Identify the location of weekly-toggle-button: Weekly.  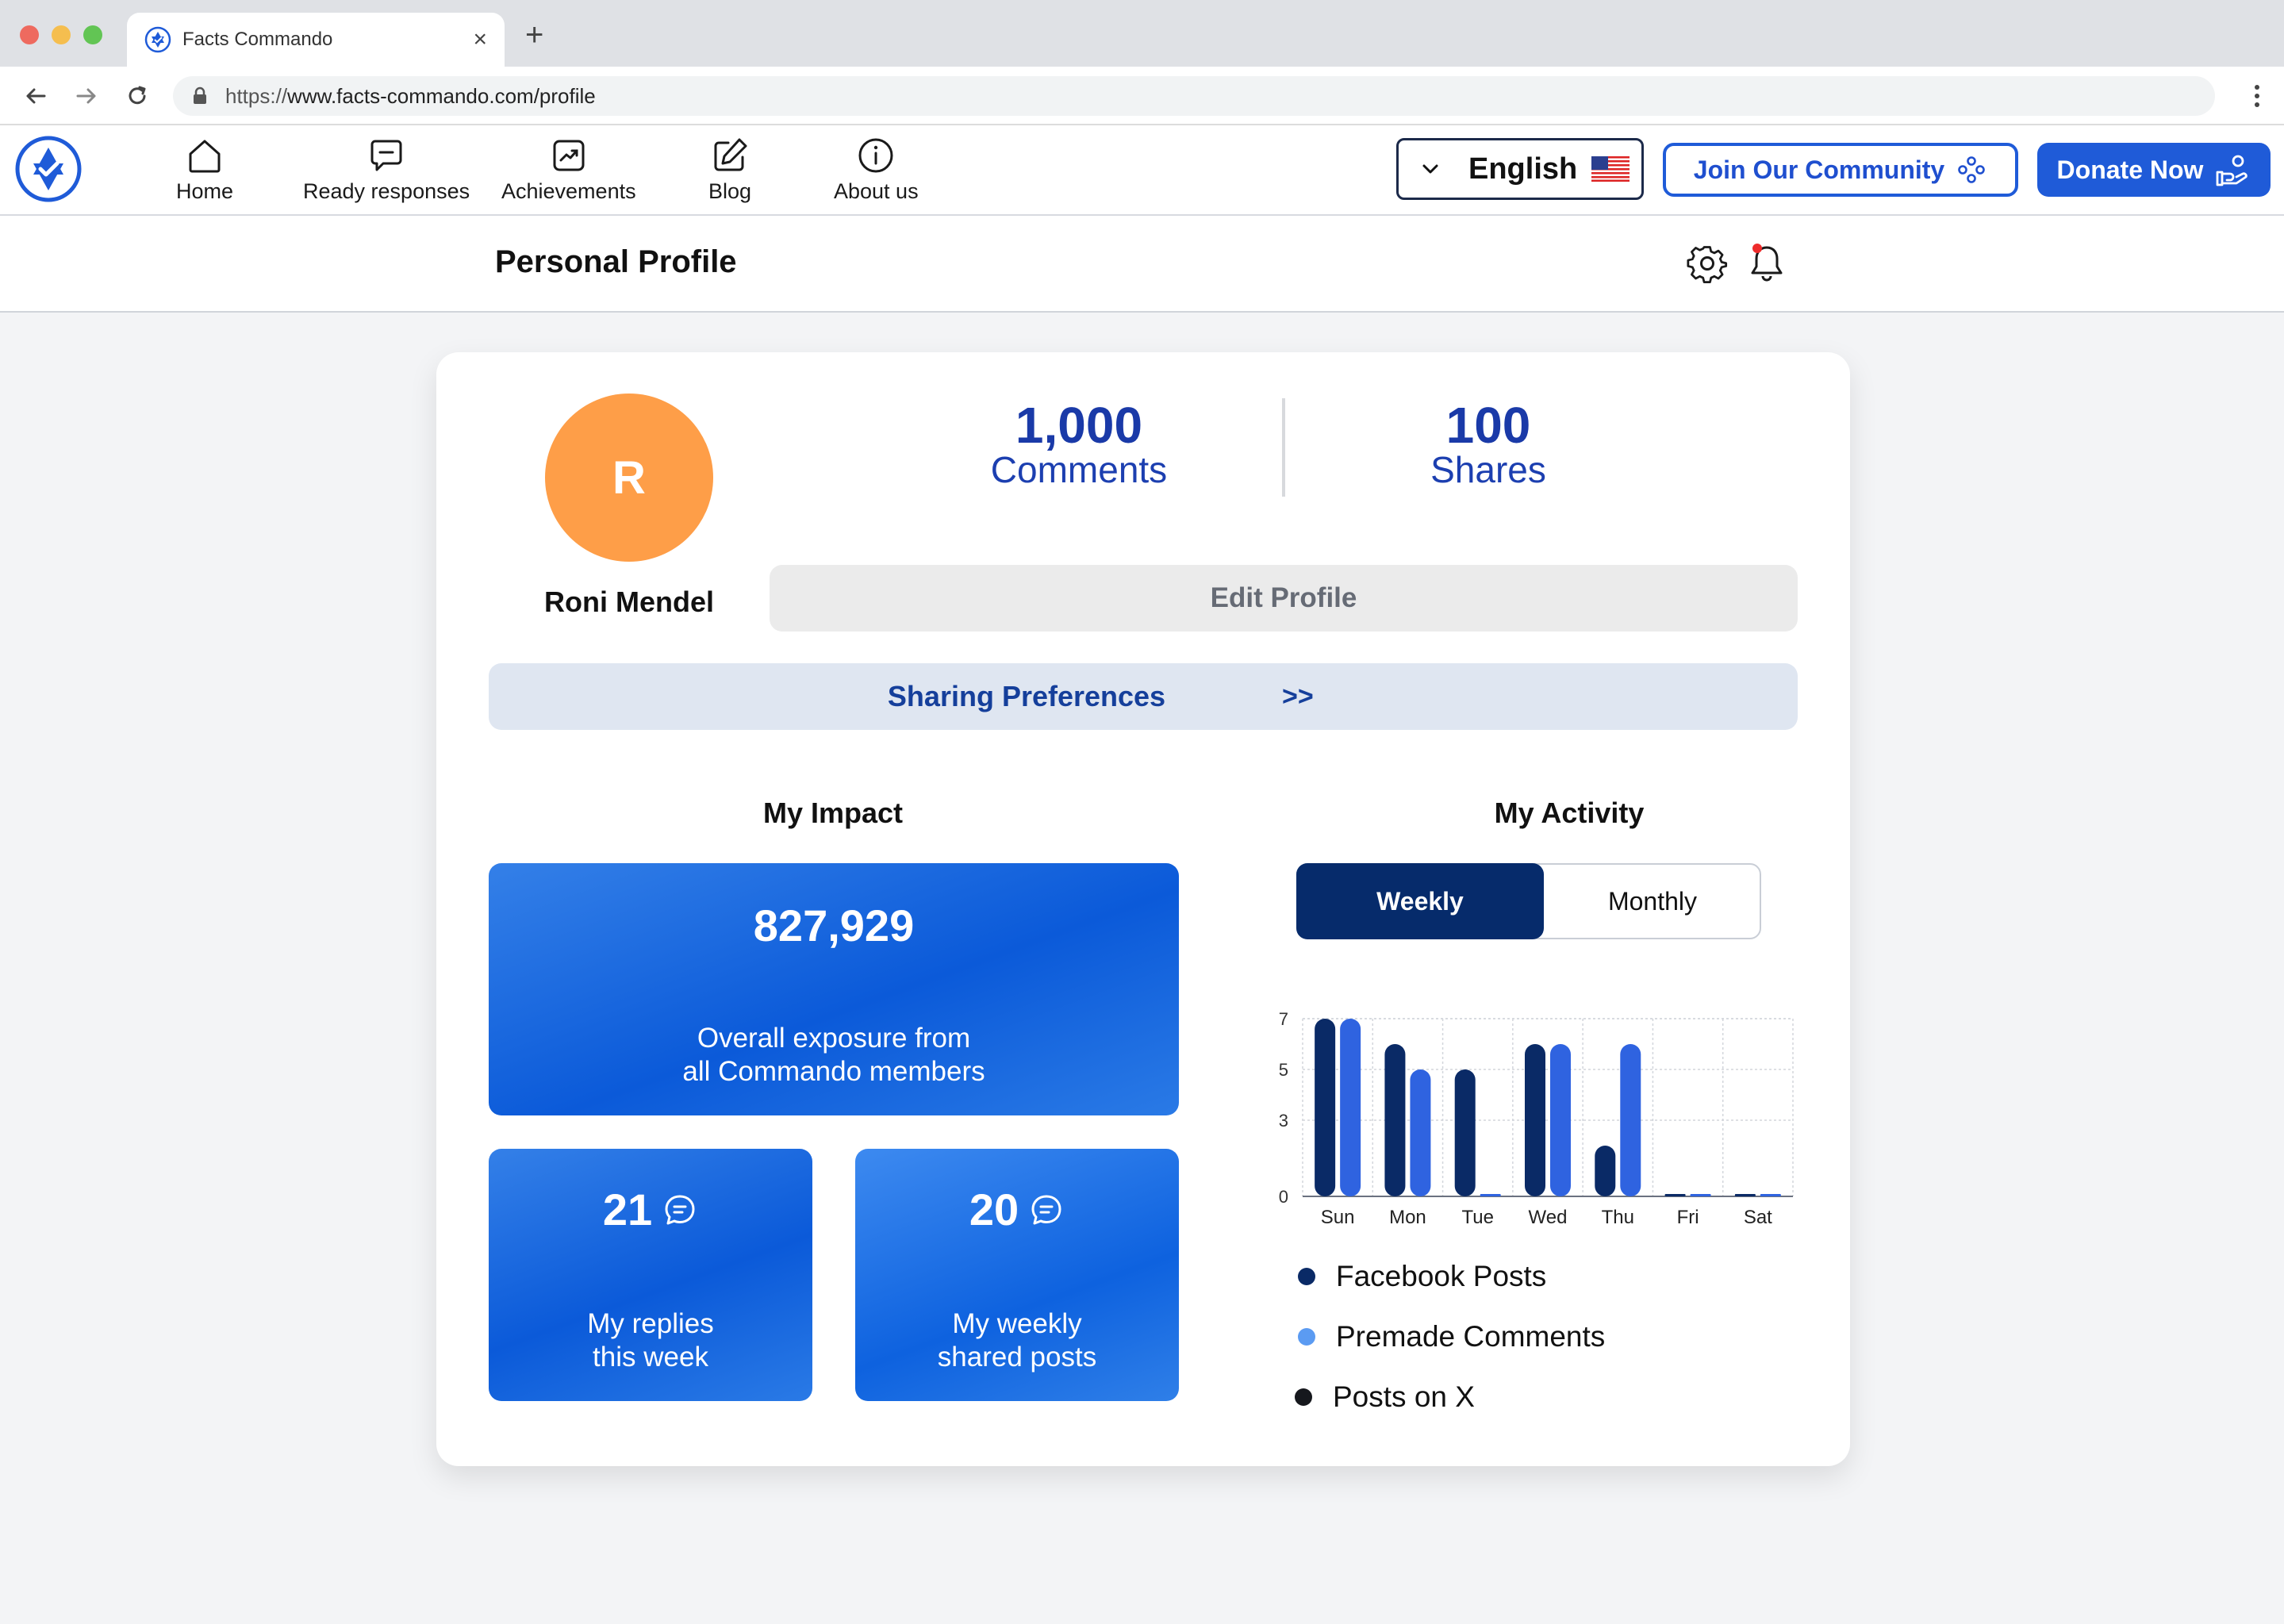
(1420, 901).